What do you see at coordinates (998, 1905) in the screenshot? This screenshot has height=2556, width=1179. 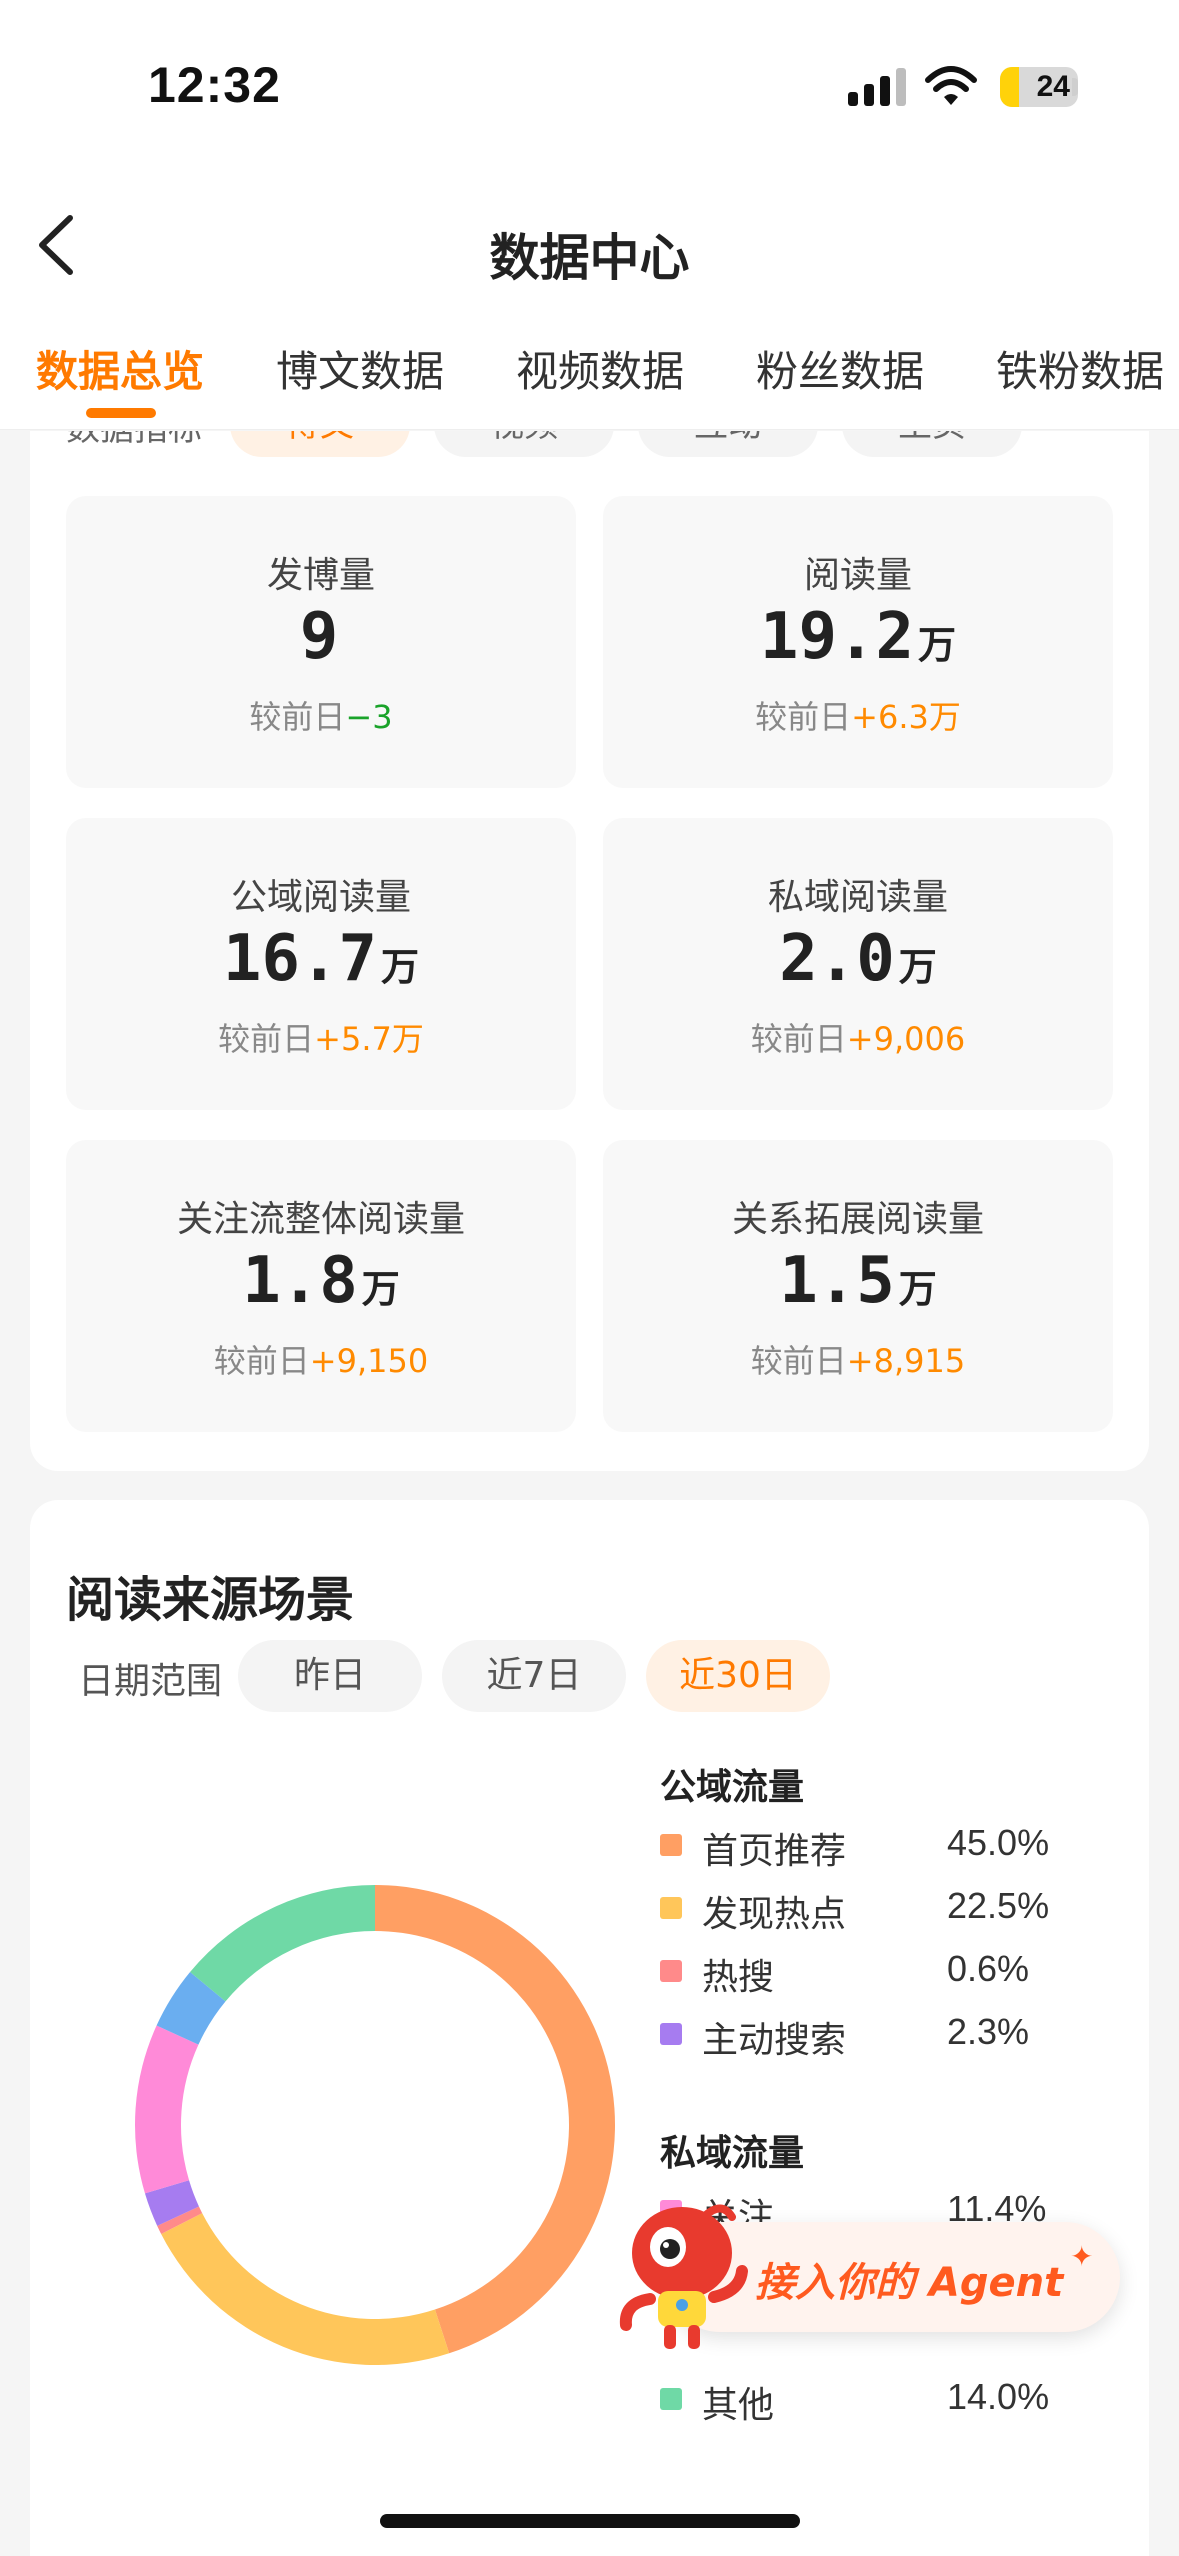 I see `legend-value: 22.5%` at bounding box center [998, 1905].